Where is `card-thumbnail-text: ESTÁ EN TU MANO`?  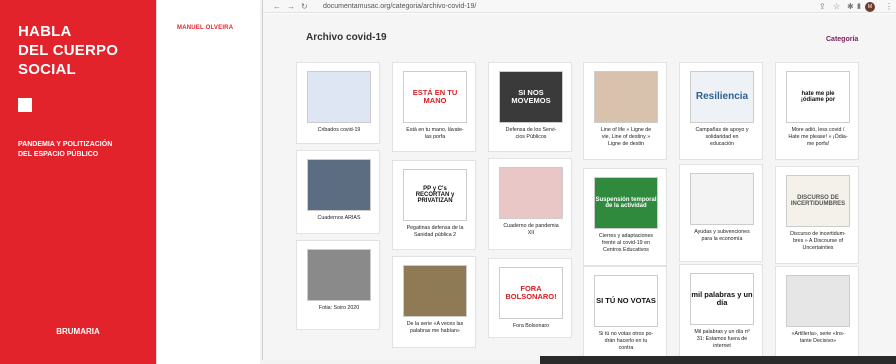
card-thumbnail-text: ESTÁ EN TU MANO is located at coordinates (435, 96).